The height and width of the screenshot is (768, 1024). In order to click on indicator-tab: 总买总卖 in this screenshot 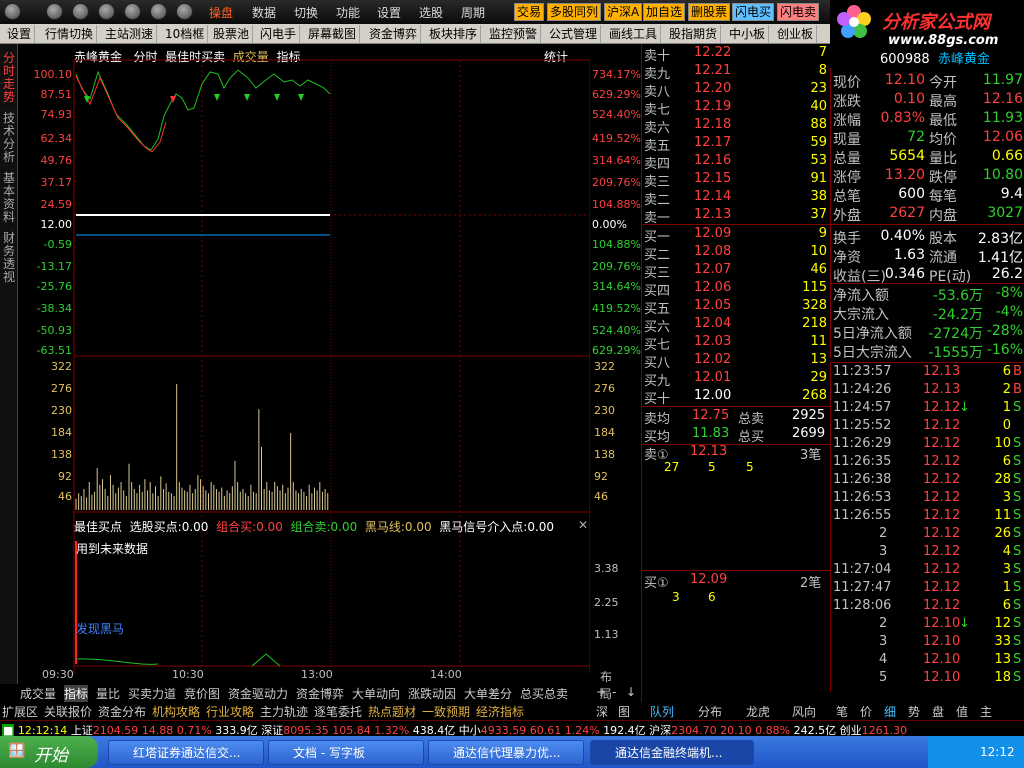, I will do `click(544, 693)`.